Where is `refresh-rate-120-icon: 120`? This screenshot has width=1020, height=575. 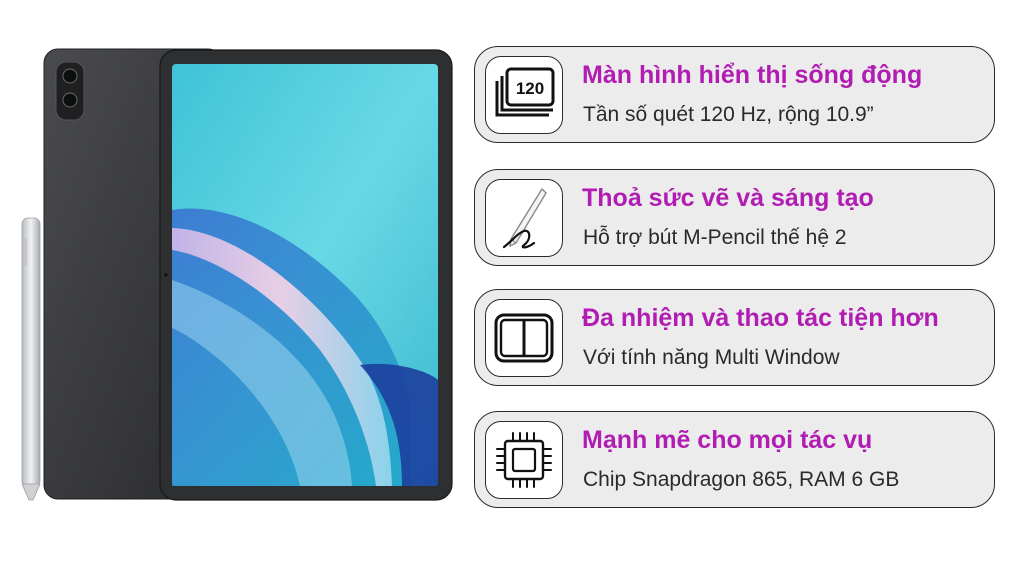 refresh-rate-120-icon: 120 is located at coordinates (524, 95).